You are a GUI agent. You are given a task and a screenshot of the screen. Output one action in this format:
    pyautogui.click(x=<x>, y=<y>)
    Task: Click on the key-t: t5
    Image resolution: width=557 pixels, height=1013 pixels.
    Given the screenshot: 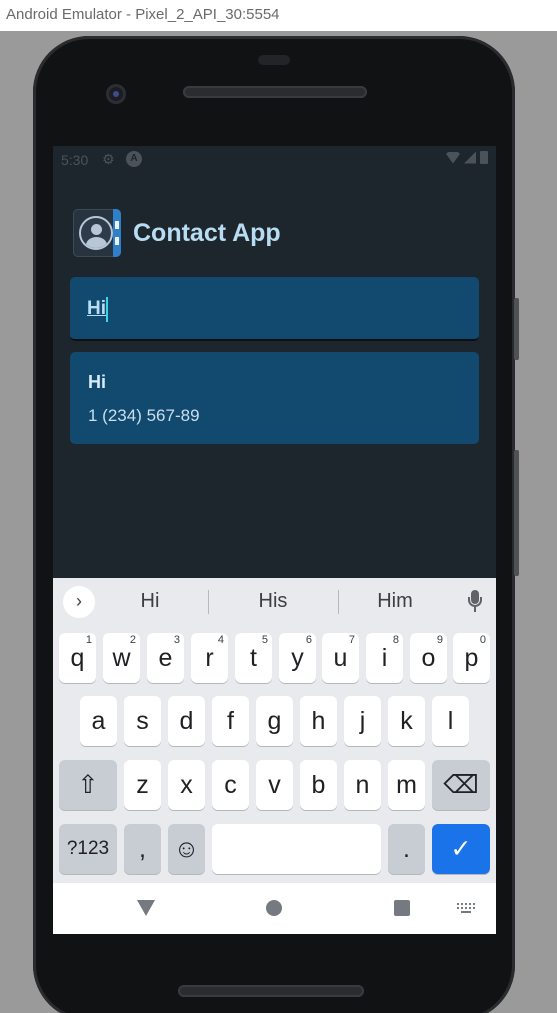 What is the action you would take?
    pyautogui.click(x=253, y=658)
    